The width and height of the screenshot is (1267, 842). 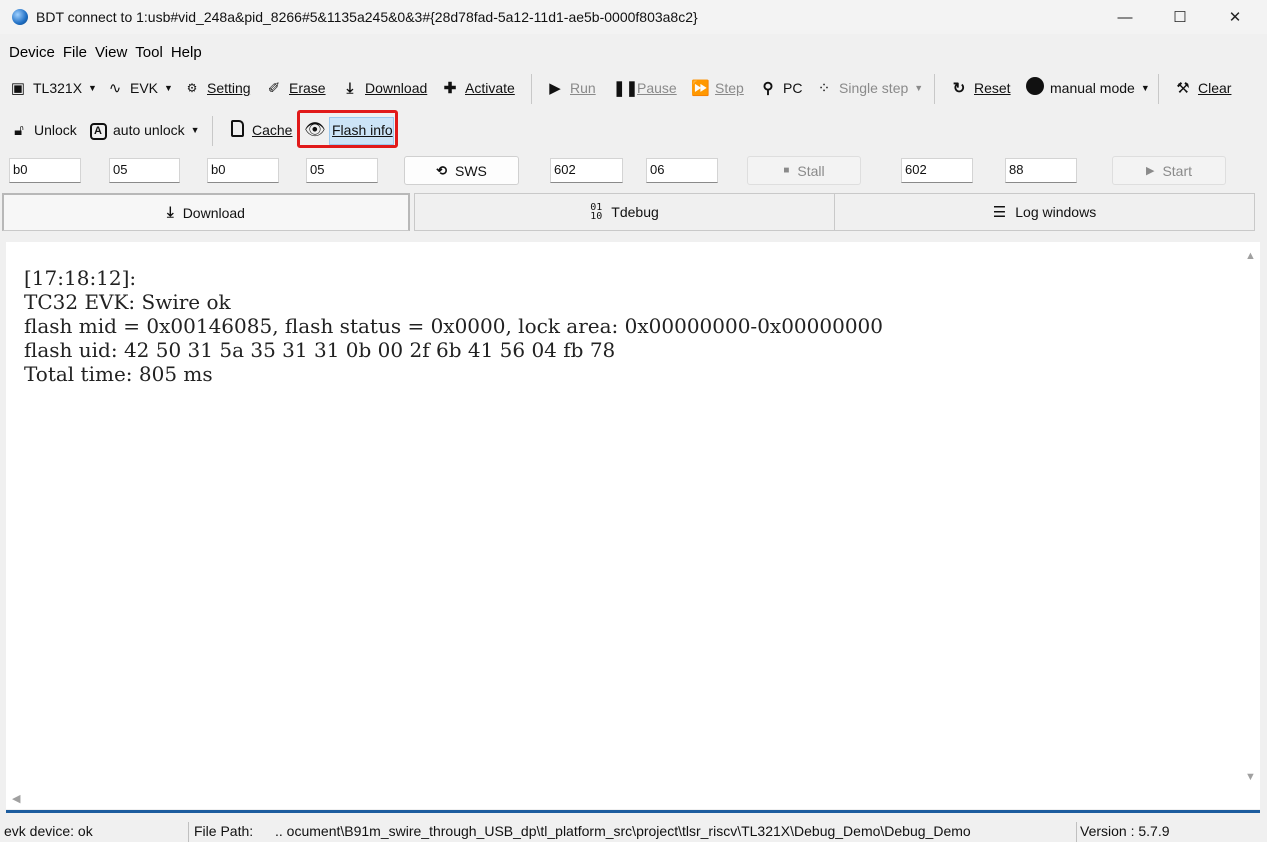 I want to click on start-button: ▶ Start, so click(x=1169, y=170).